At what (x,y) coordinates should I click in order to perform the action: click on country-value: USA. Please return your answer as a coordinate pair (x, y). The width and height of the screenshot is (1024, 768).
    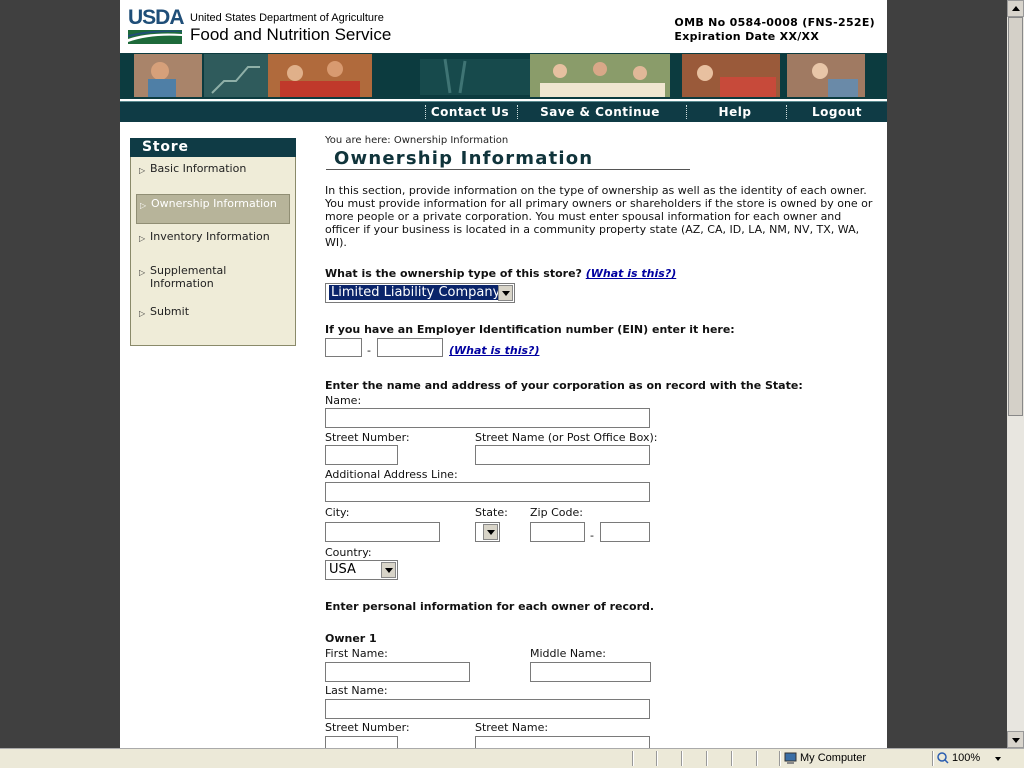
    Looking at the image, I should click on (342, 569).